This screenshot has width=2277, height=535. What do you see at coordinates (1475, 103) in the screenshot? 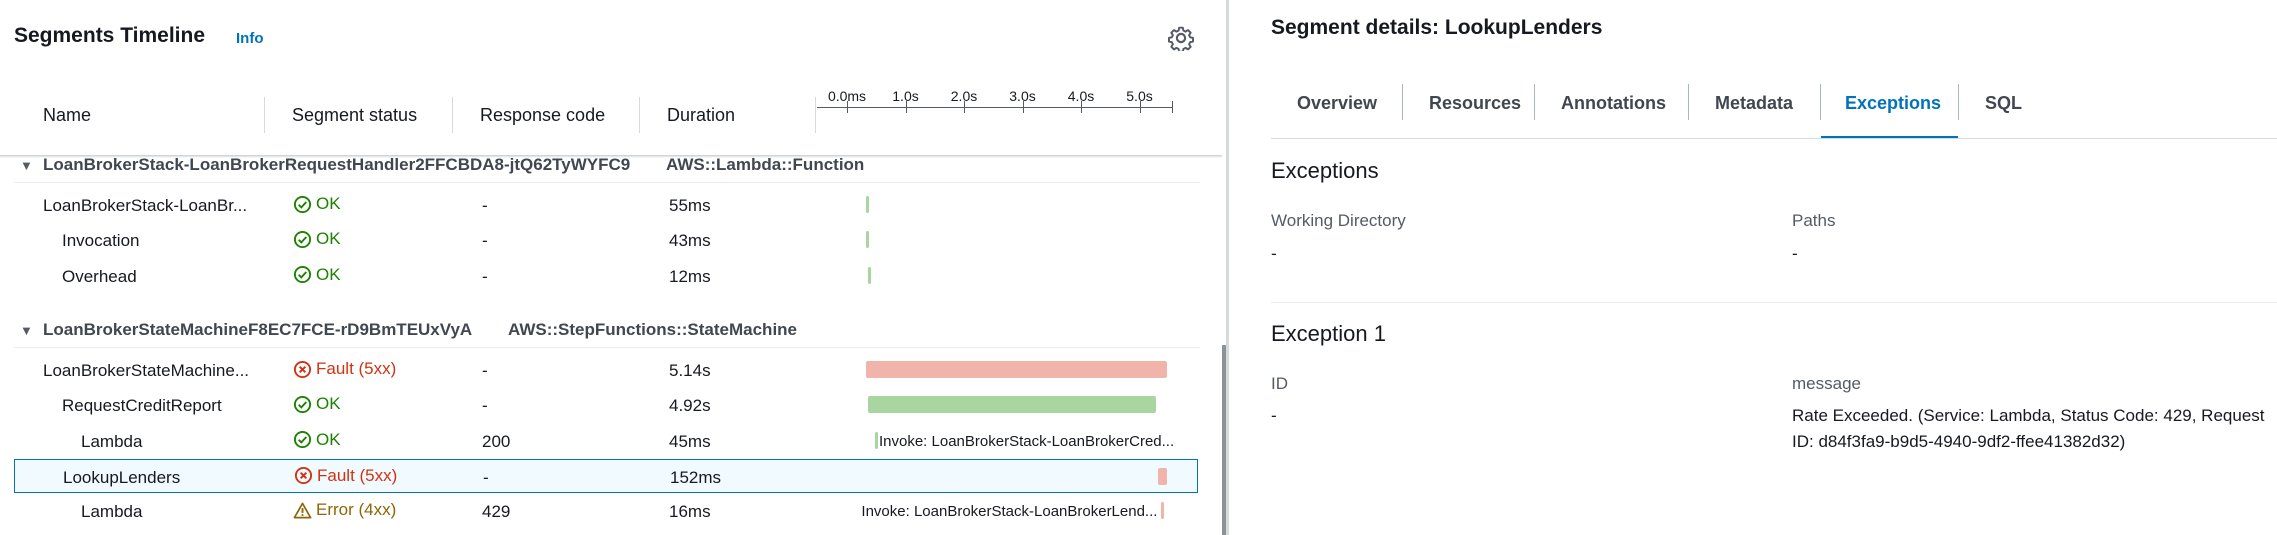
I see `tab-label: Resources` at bounding box center [1475, 103].